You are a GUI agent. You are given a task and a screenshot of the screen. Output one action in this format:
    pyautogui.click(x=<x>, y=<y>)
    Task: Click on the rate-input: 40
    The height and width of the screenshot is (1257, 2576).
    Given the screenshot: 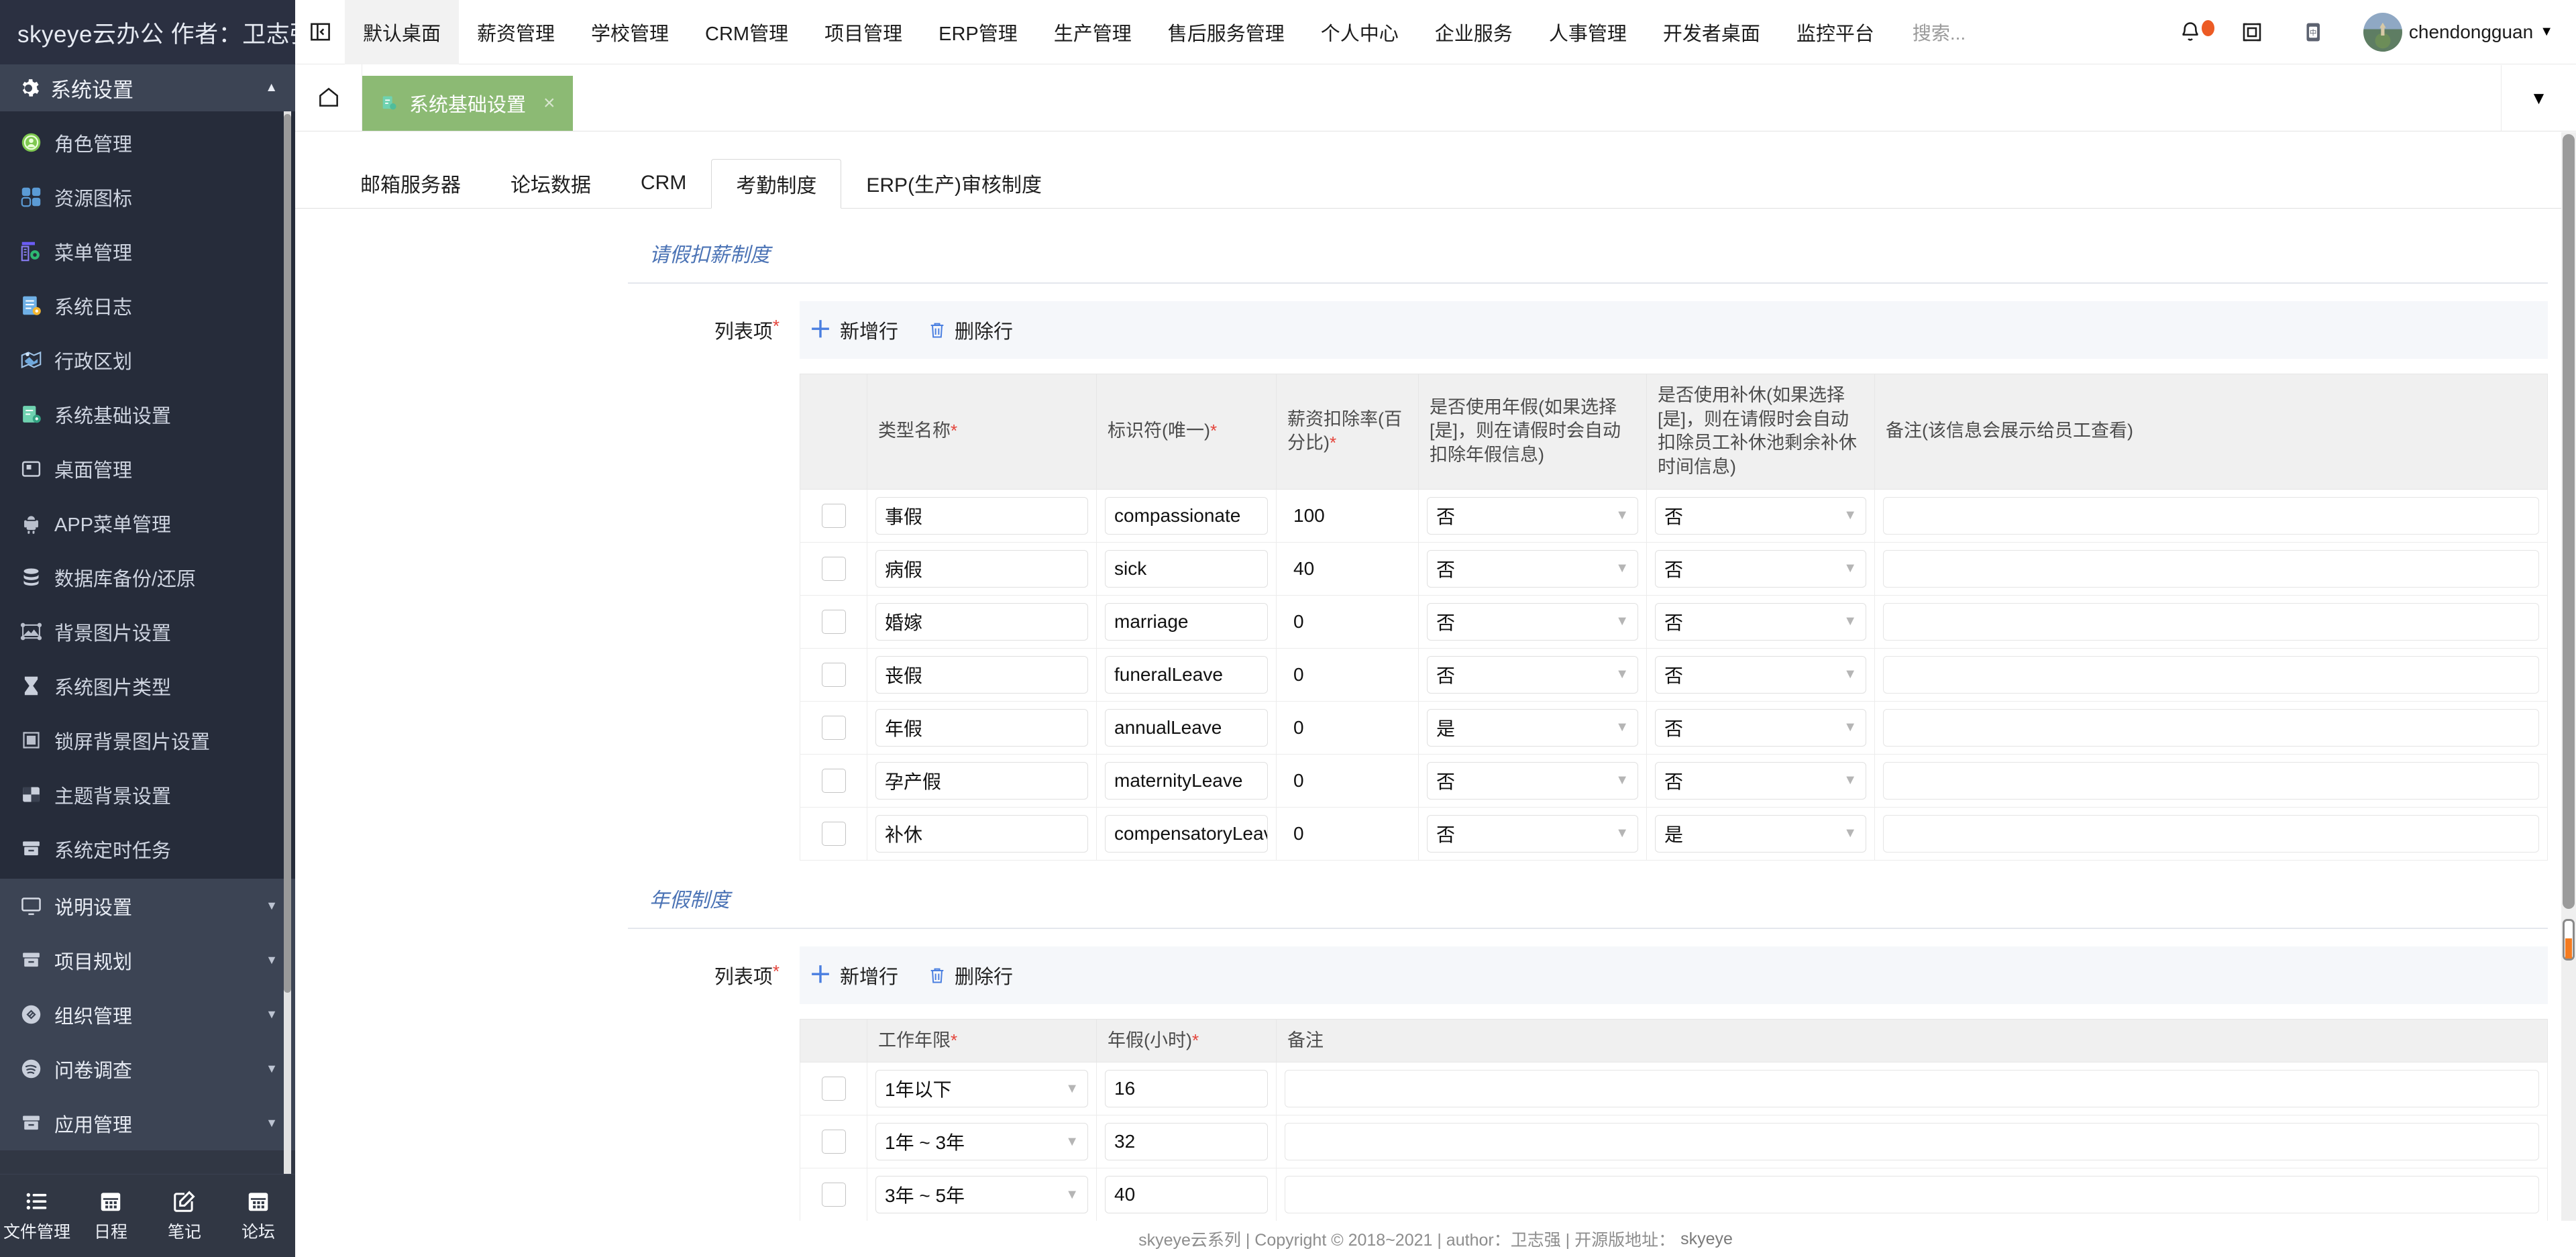 What is the action you would take?
    pyautogui.click(x=1347, y=568)
    